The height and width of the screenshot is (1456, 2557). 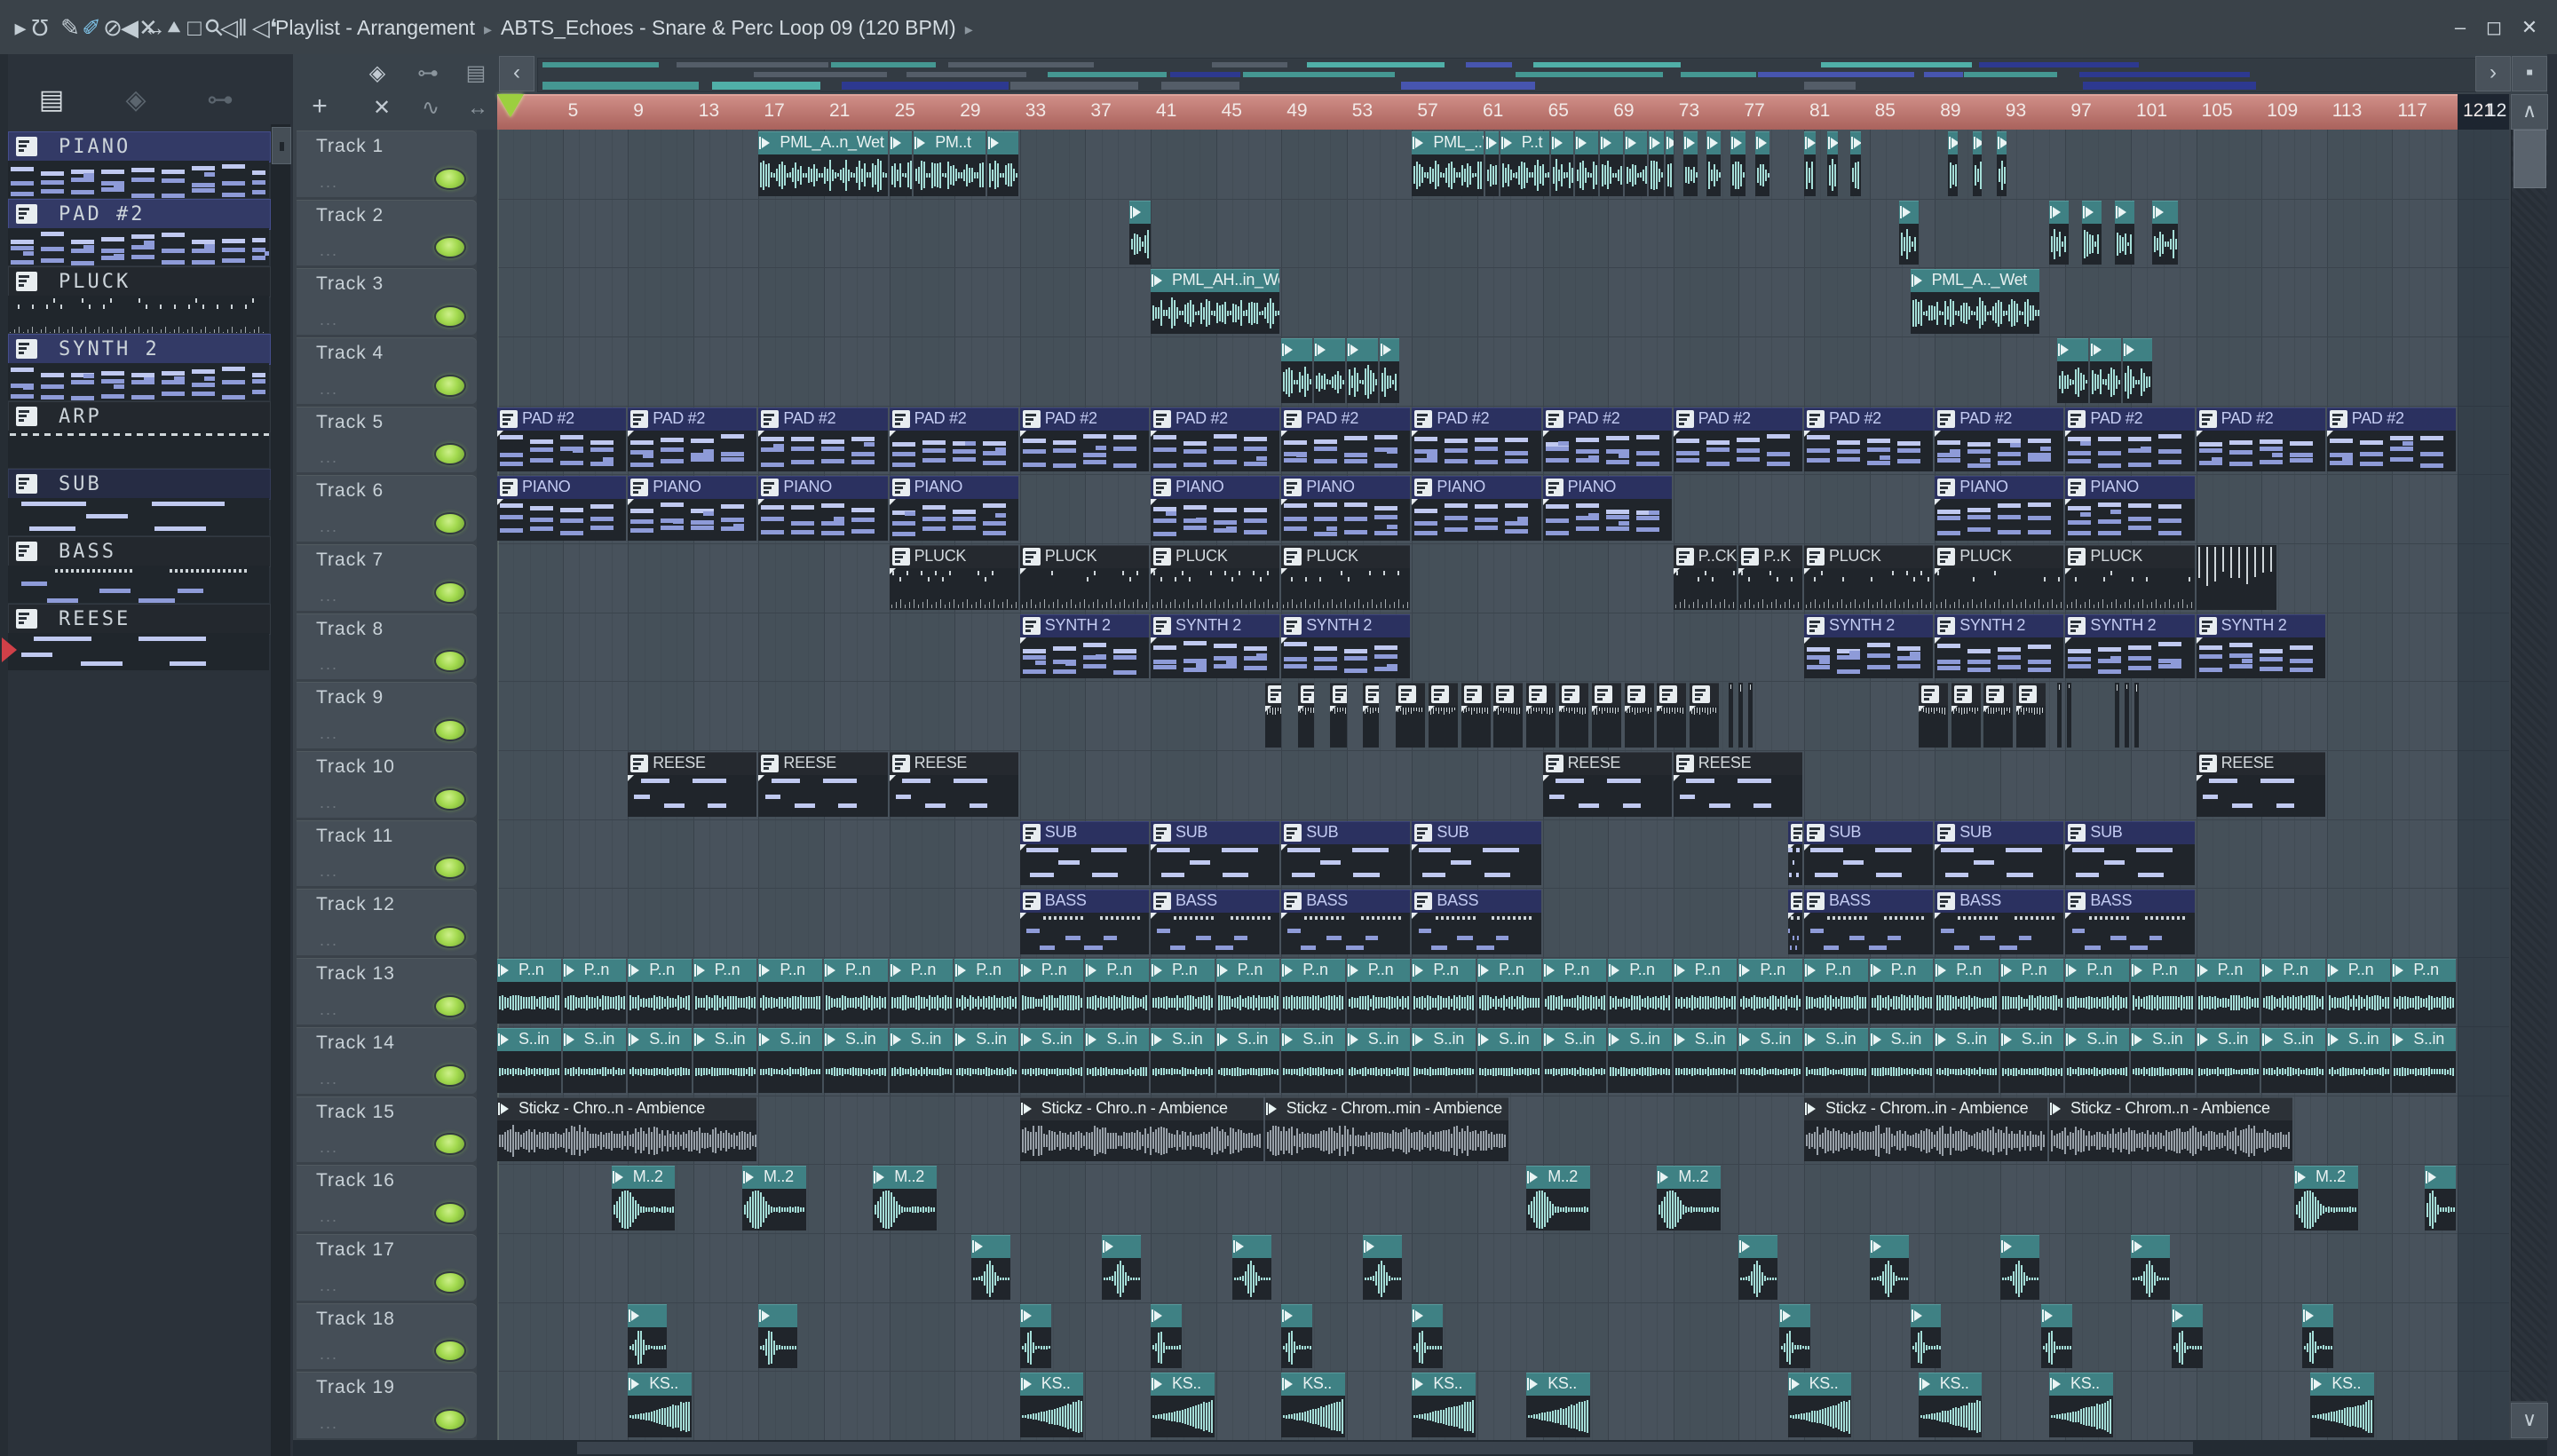 I want to click on clip-header: PLUCK, so click(x=1215, y=557).